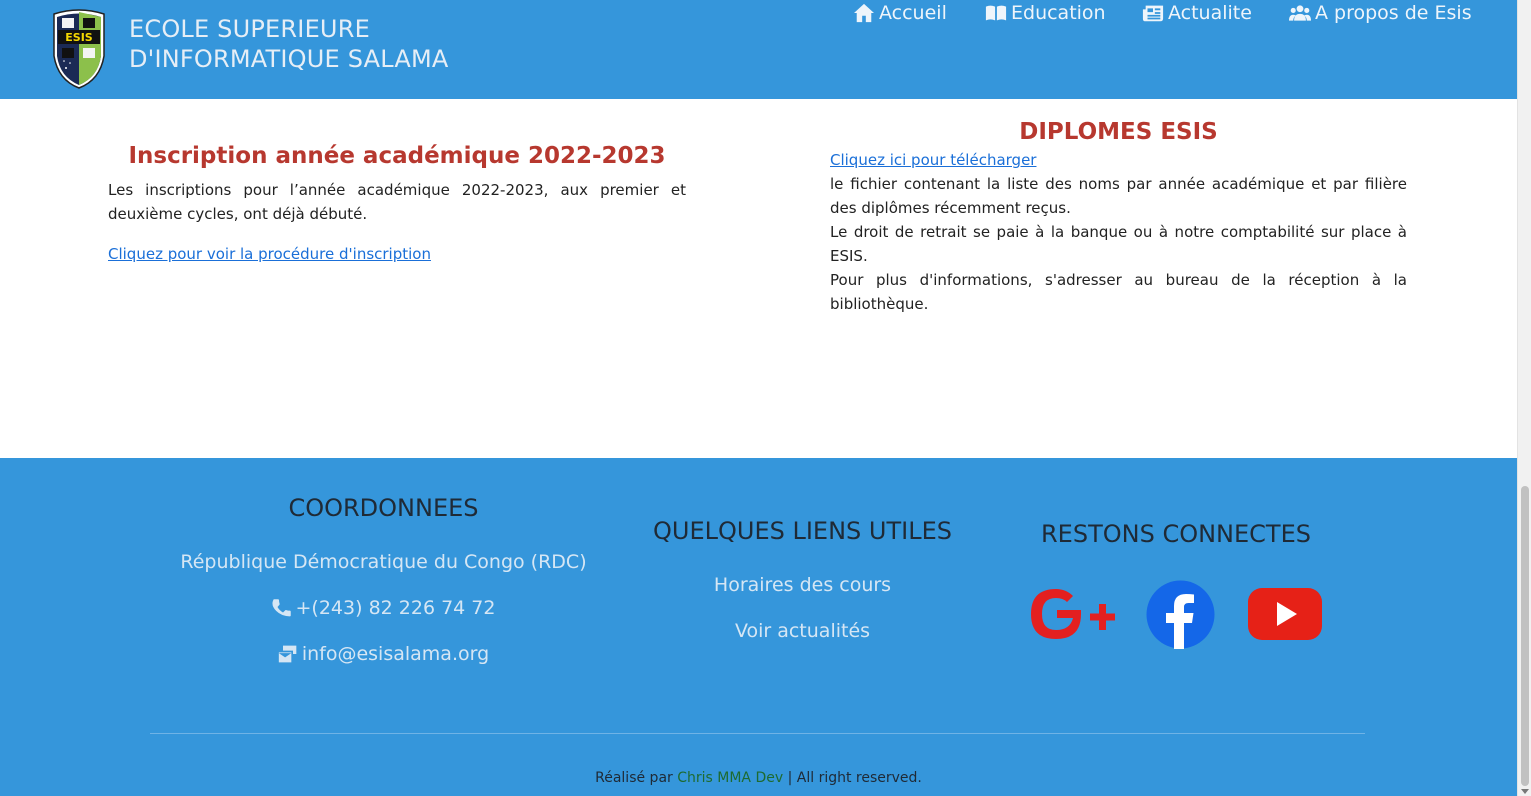 This screenshot has width=1531, height=796. I want to click on footer-restons-connectes: RESTONS CONNECTES, so click(1176, 534).